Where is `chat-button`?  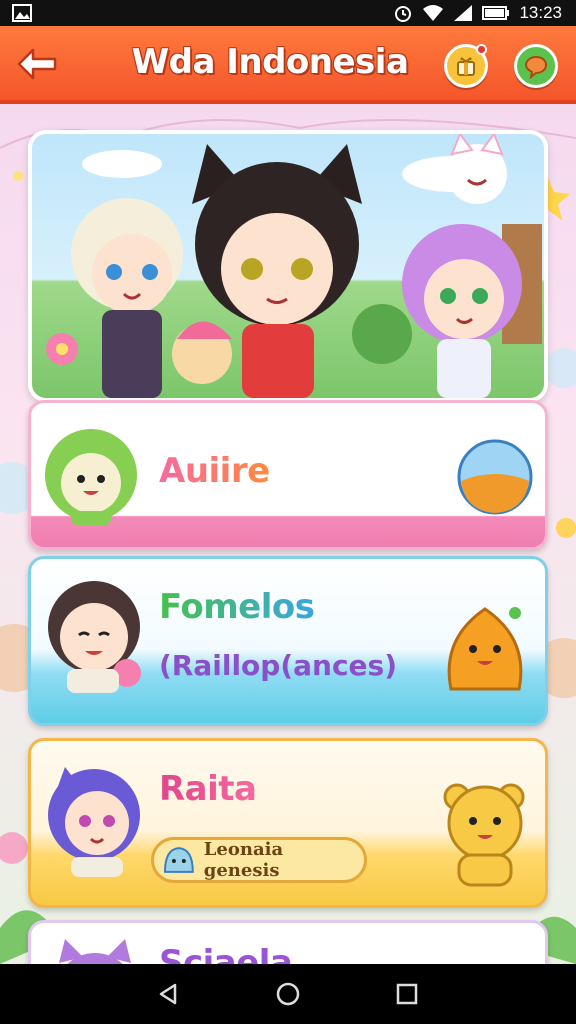
chat-button is located at coordinates (536, 66).